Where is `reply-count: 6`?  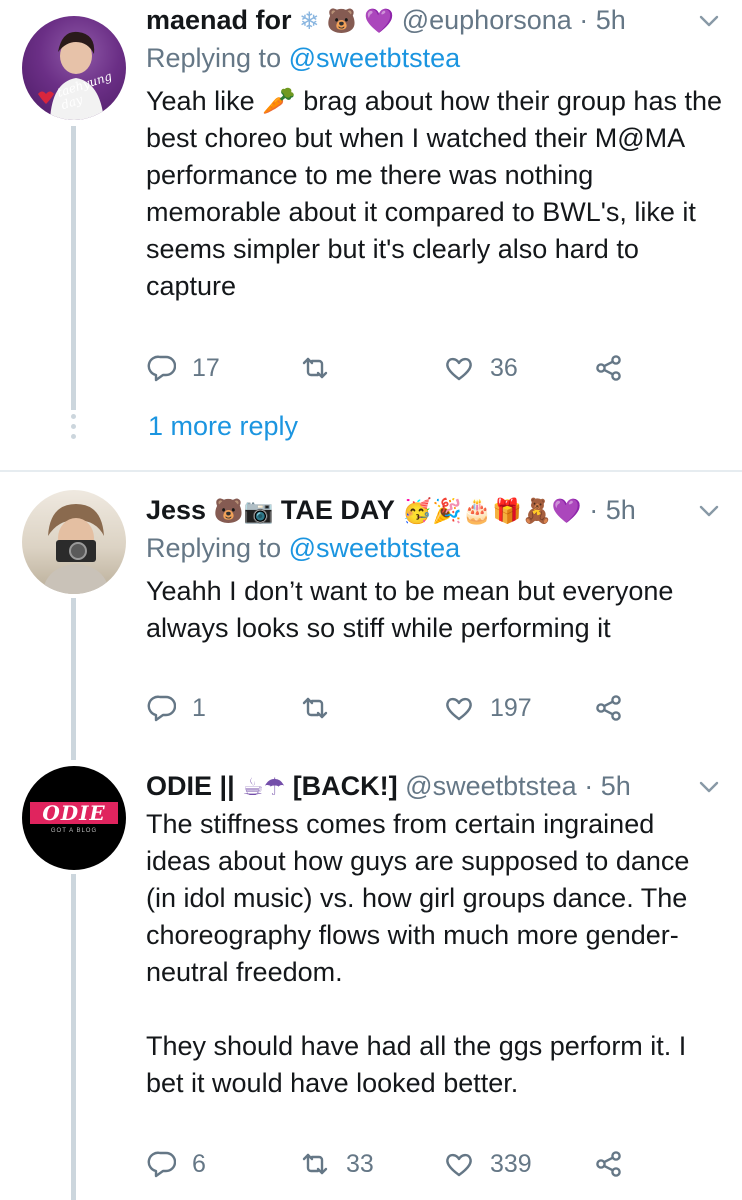 reply-count: 6 is located at coordinates (199, 1163).